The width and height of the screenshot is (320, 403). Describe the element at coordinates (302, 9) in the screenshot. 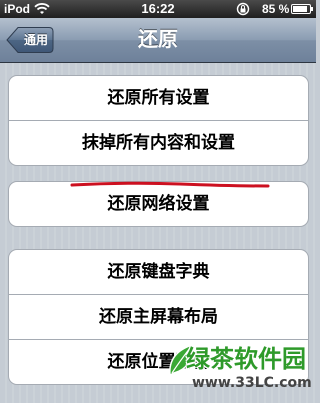

I see `battery-icon` at that location.